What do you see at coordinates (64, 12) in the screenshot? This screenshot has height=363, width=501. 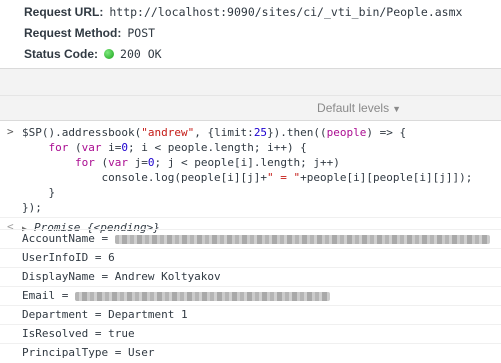 I see `request-url-label: Request URL:` at bounding box center [64, 12].